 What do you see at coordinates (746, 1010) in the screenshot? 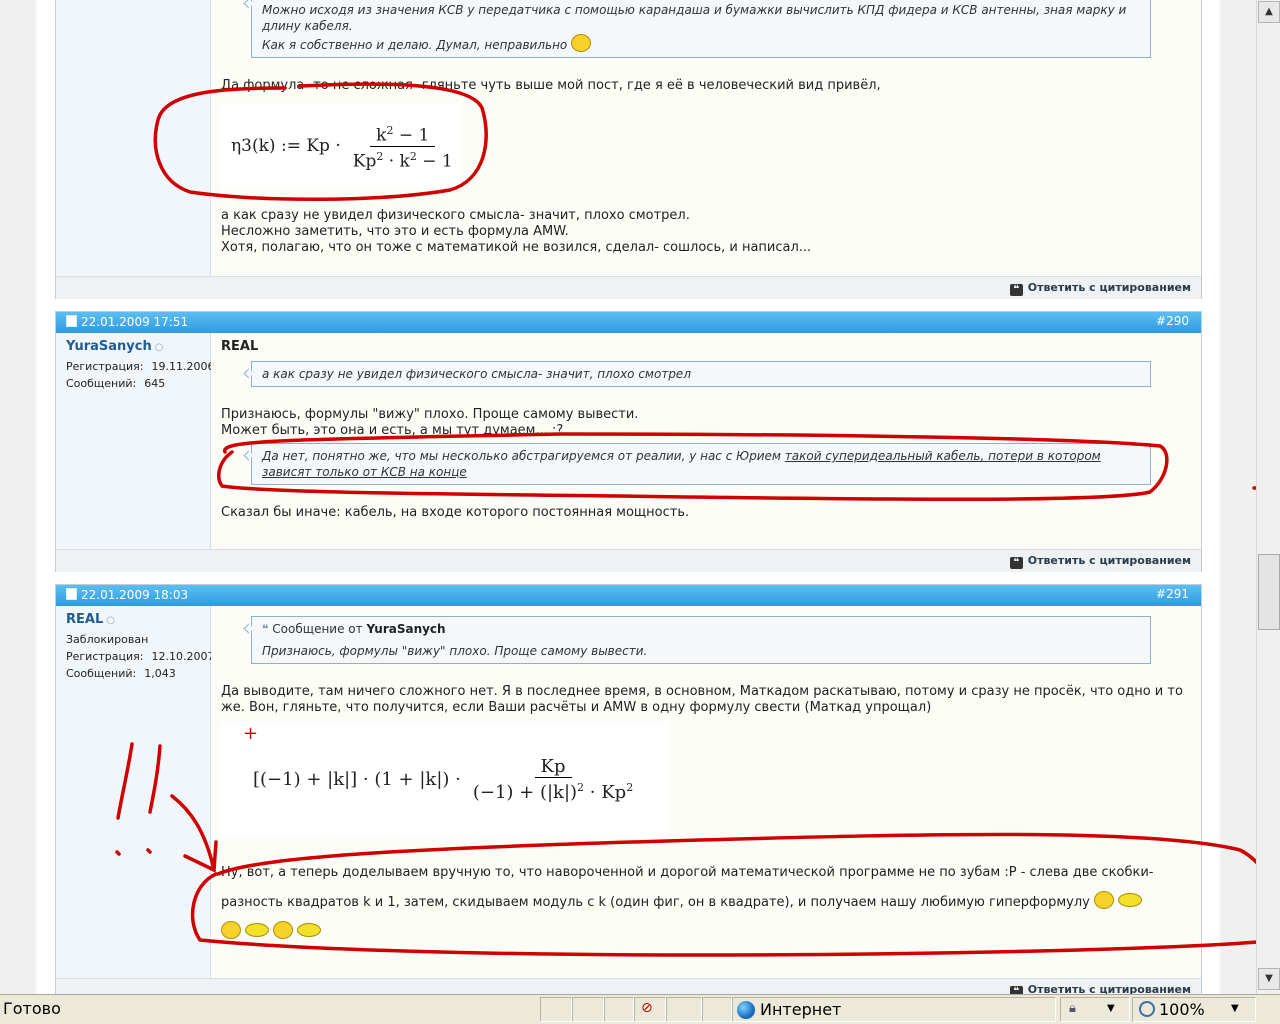
I see `globe-icon` at bounding box center [746, 1010].